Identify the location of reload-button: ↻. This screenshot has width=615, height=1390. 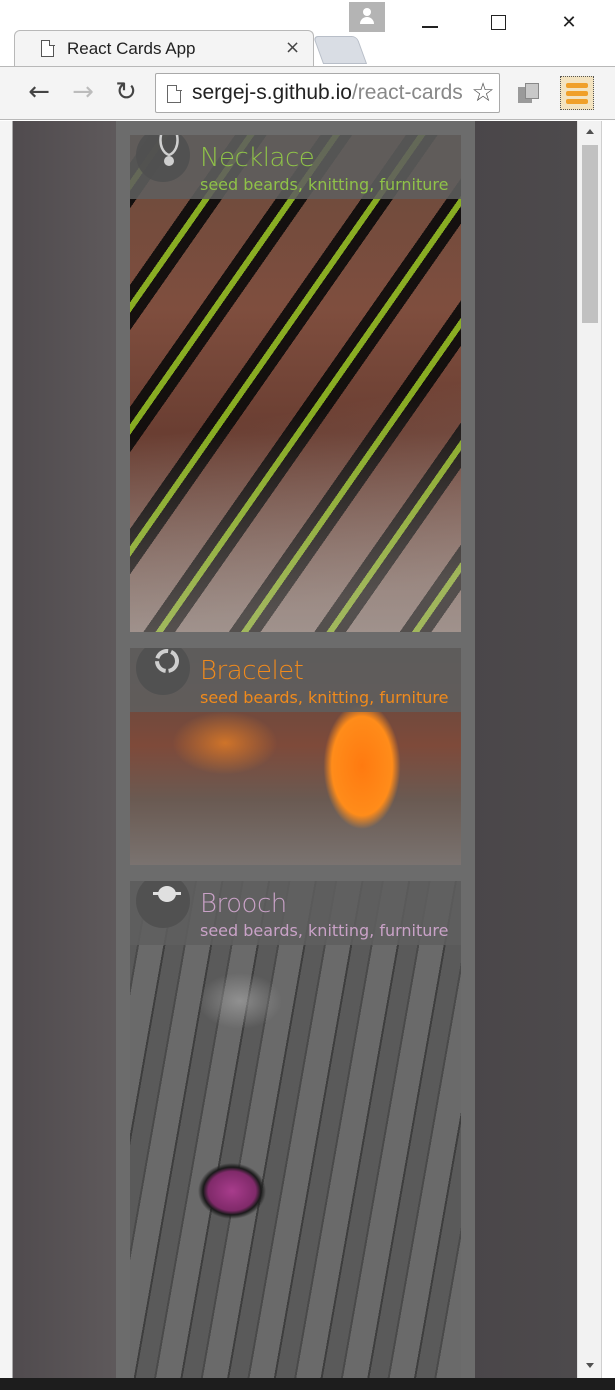
(126, 92).